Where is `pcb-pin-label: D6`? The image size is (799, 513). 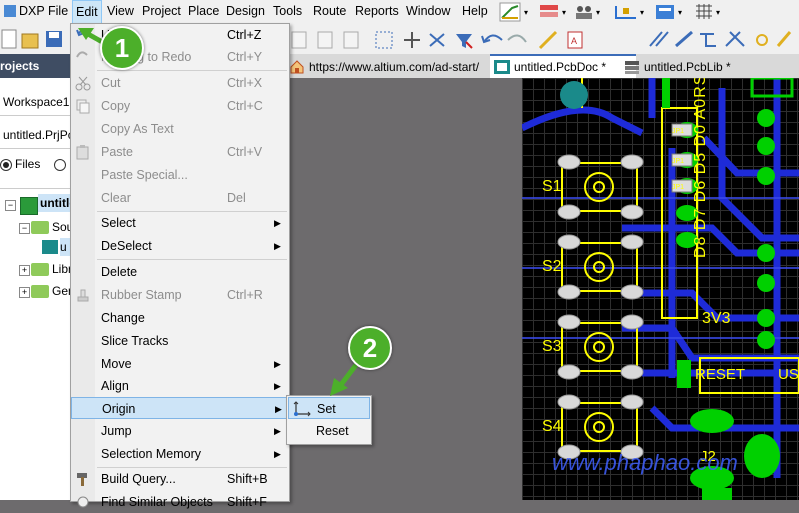 pcb-pin-label: D6 is located at coordinates (700, 191).